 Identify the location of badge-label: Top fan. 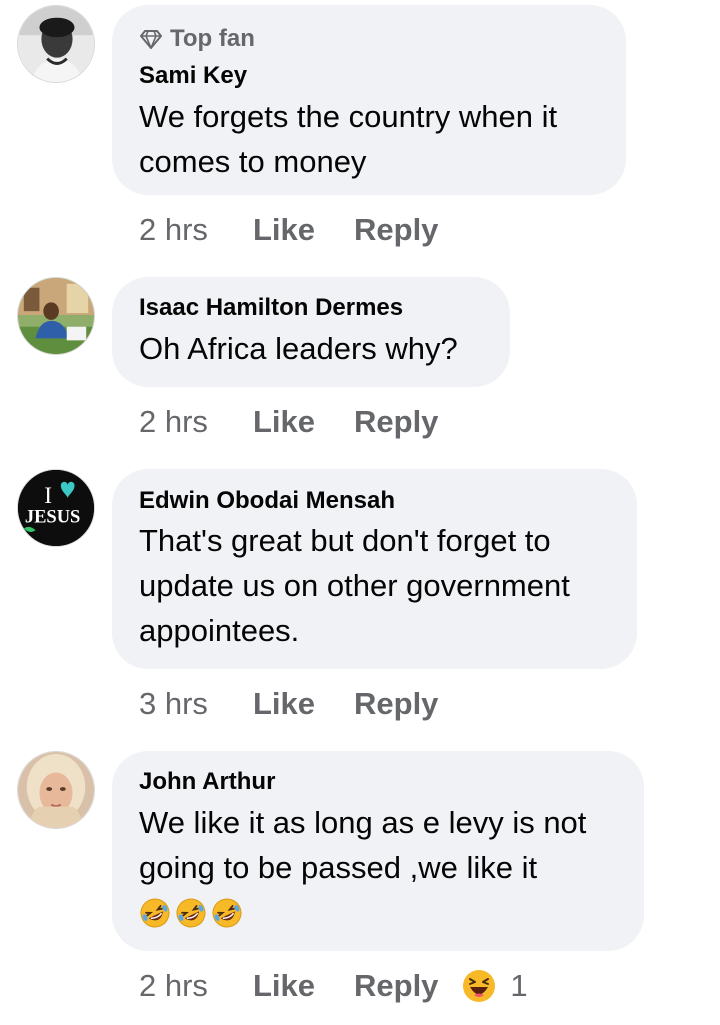
(212, 38).